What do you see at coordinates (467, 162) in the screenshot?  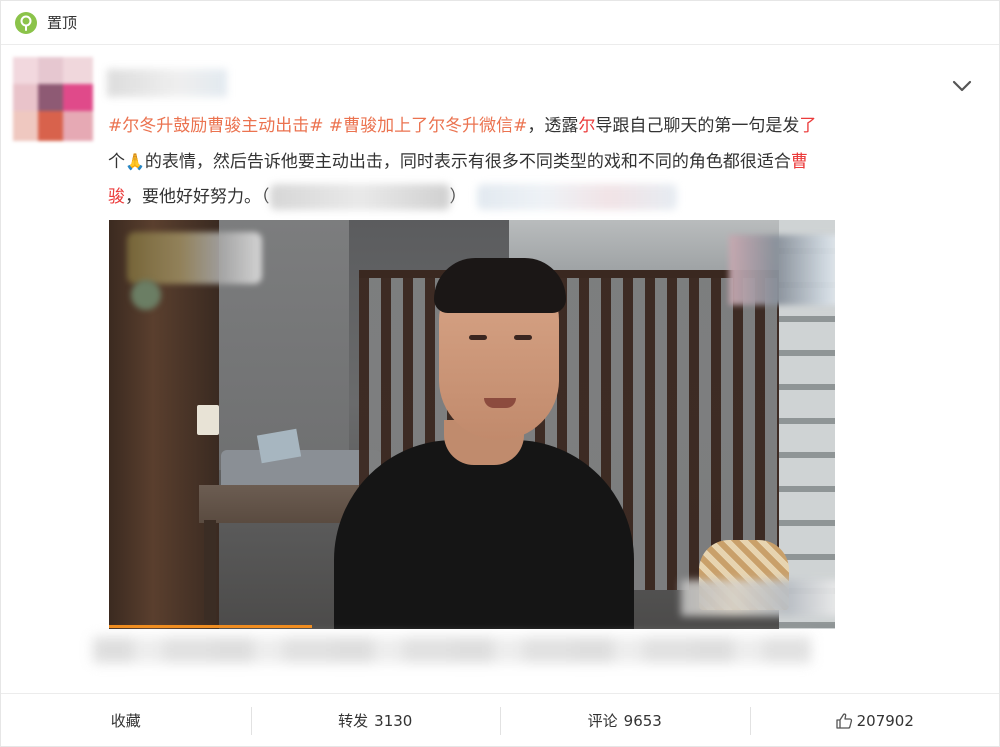 I see `text-segment: 的表情，然后告诉他要主动出击，同时表示有很多不同类型的戏和不同的角色都很适合` at bounding box center [467, 162].